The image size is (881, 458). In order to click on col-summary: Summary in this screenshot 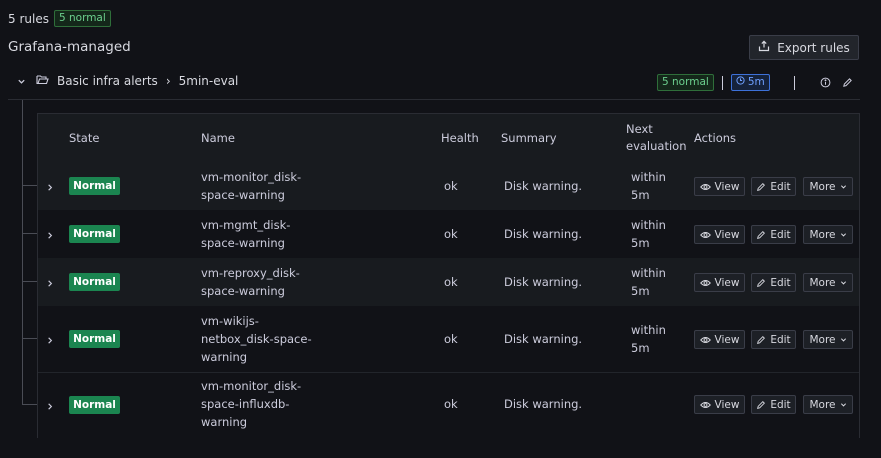, I will do `click(529, 138)`.